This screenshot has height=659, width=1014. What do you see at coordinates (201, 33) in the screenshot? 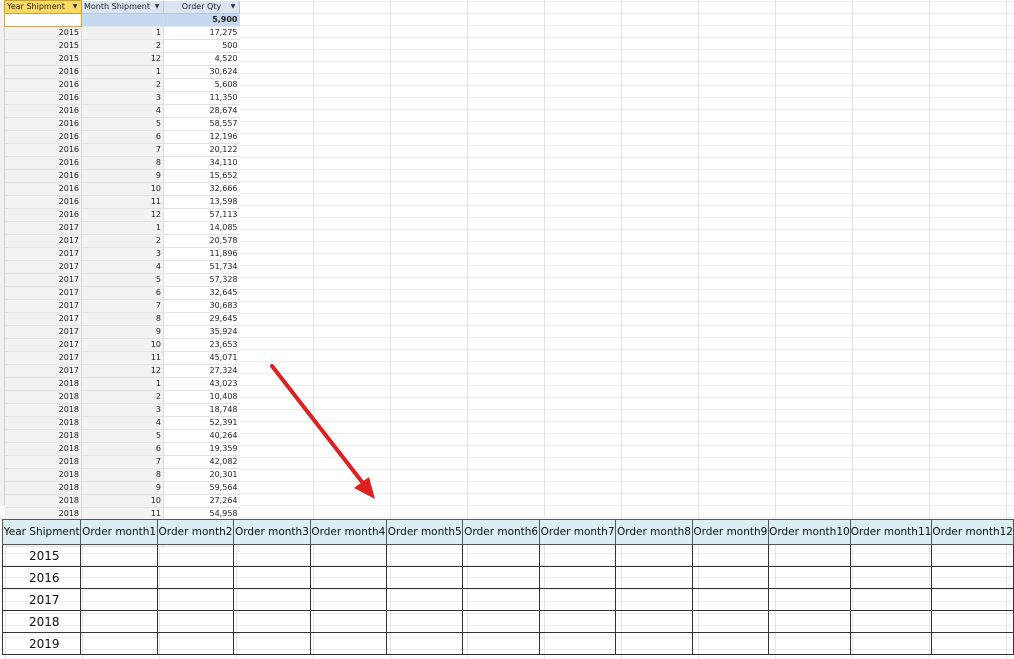
I see `pivot-qty-cell: 17,275` at bounding box center [201, 33].